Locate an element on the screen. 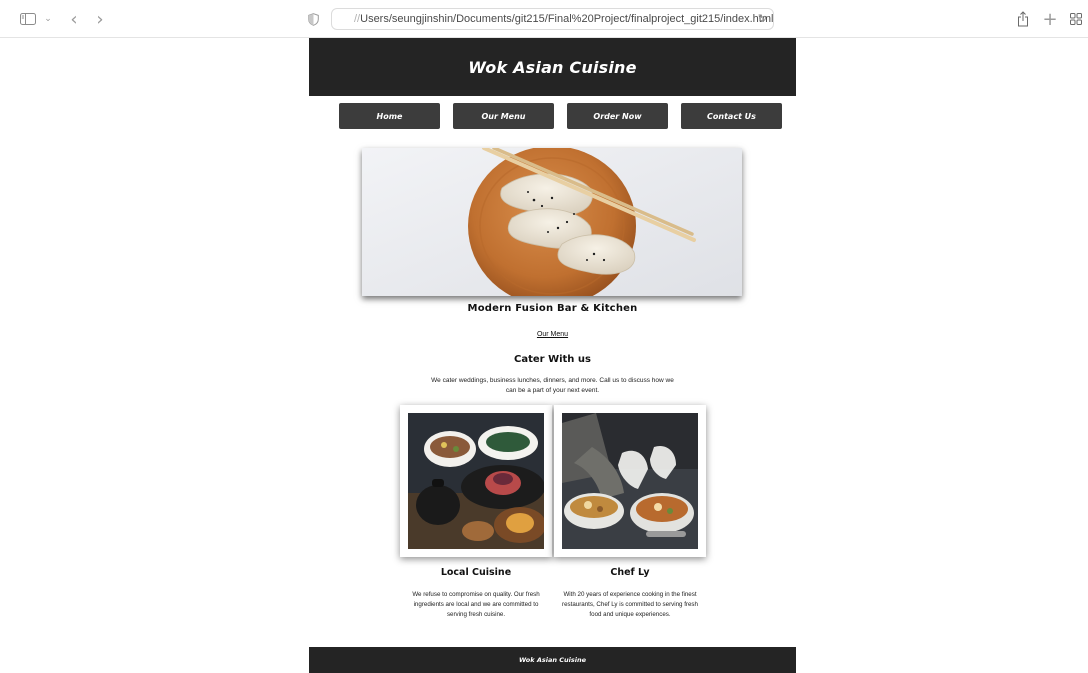  cater-heading: Cater With us is located at coordinates (552, 359).